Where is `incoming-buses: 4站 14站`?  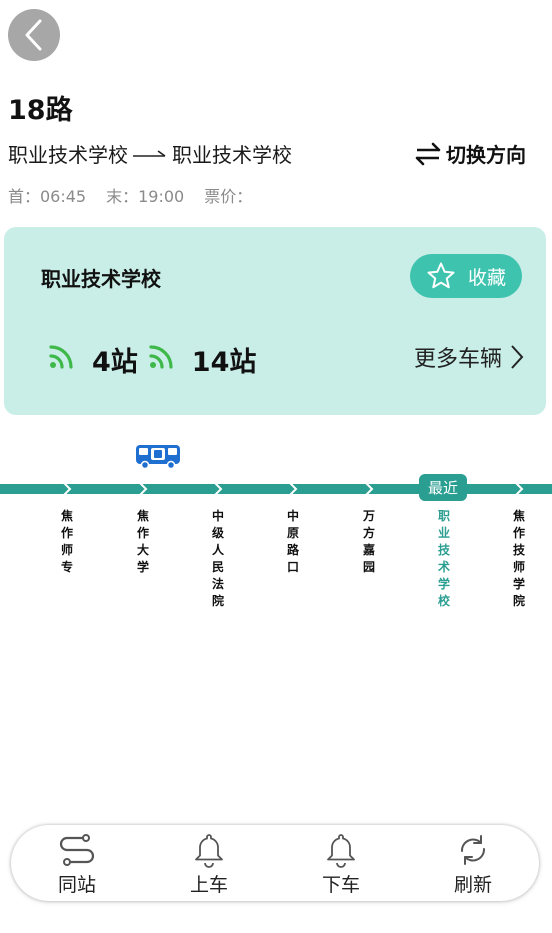
incoming-buses: 4站 14站 is located at coordinates (157, 359).